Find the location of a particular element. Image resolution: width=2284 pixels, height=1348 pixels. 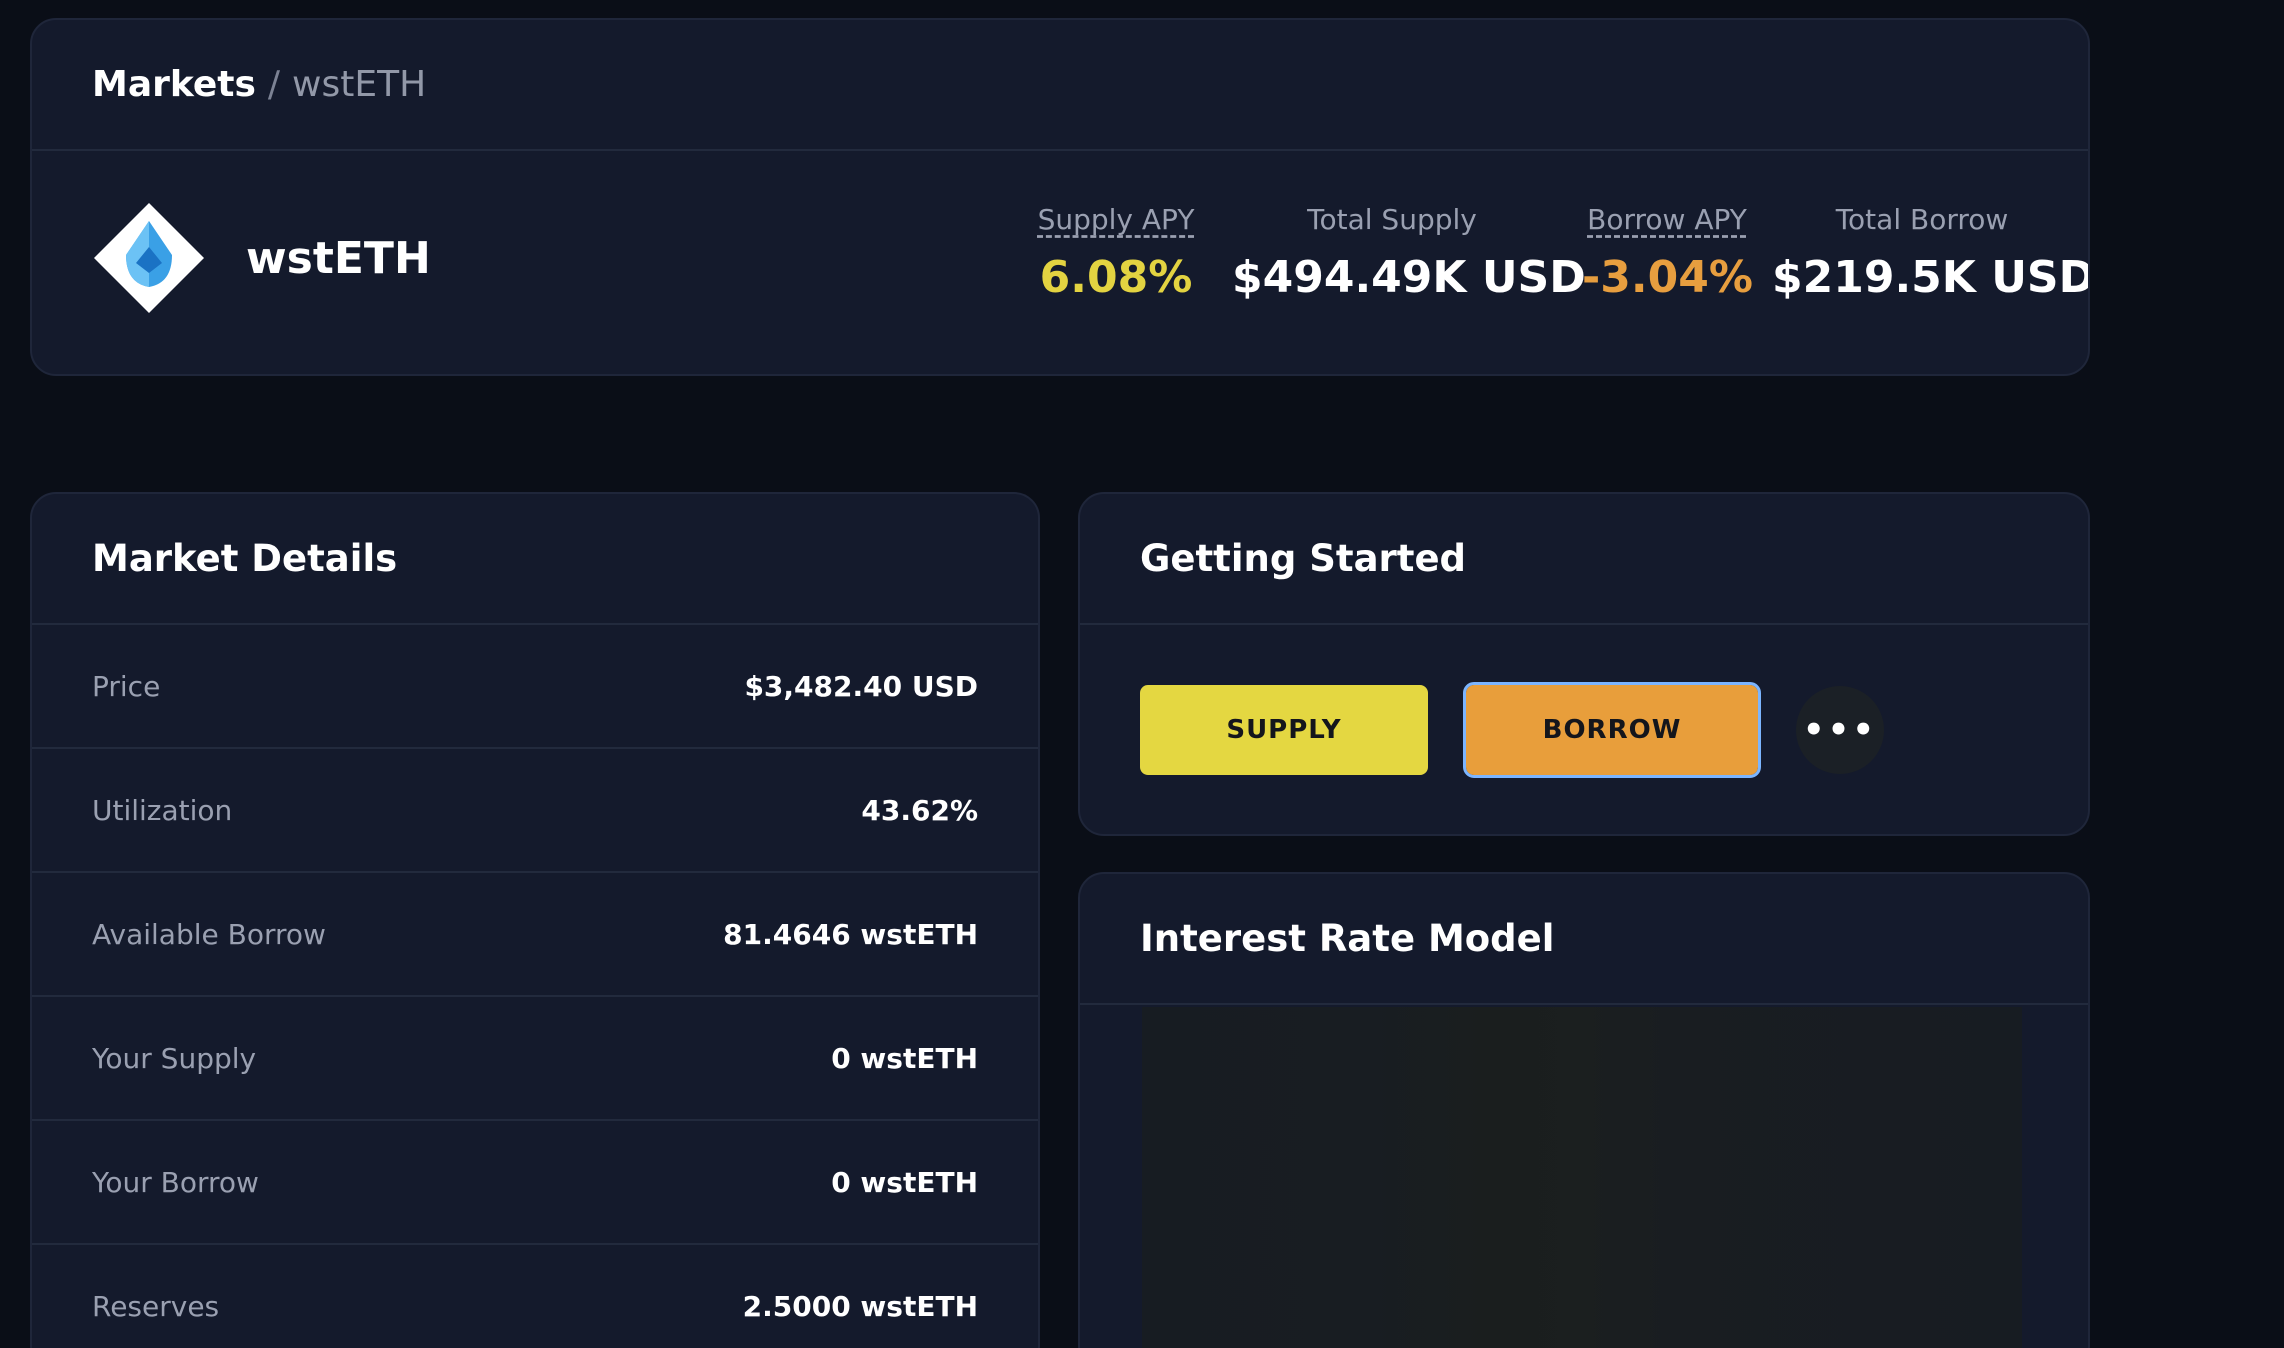

detail-label: Price is located at coordinates (126, 686).